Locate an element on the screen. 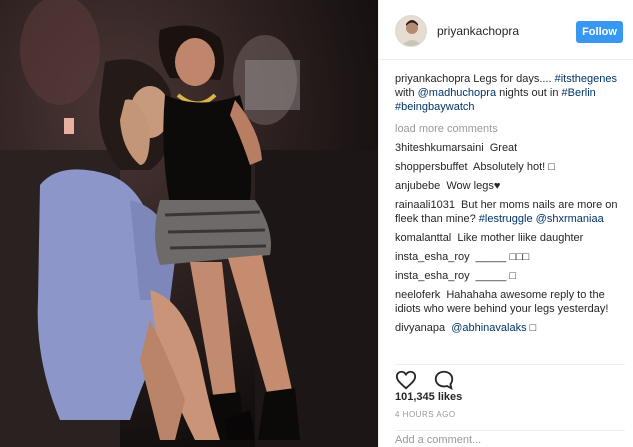 The image size is (633, 447). caption-text-3: nights out in is located at coordinates (529, 93).